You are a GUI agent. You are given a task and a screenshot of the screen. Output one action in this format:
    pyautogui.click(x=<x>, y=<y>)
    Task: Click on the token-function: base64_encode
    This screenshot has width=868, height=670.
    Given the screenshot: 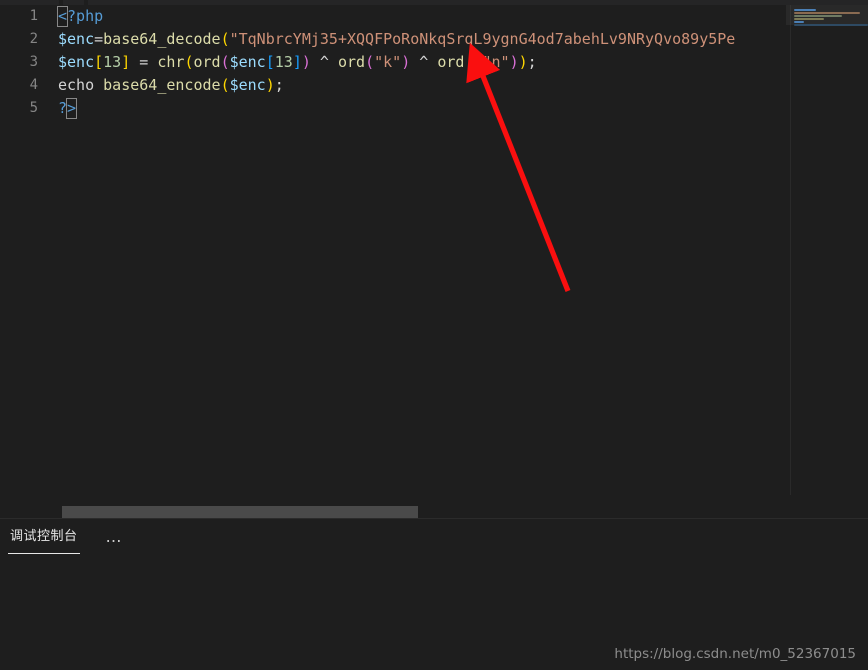 What is the action you would take?
    pyautogui.click(x=162, y=85)
    